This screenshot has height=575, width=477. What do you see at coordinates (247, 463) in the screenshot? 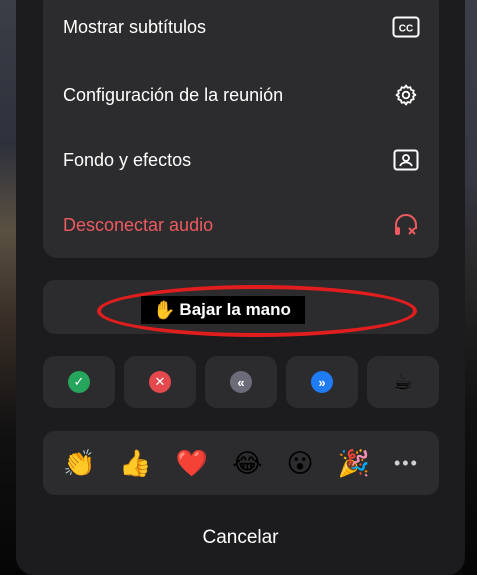
I see `tears-of-joy-emoji: 😂` at bounding box center [247, 463].